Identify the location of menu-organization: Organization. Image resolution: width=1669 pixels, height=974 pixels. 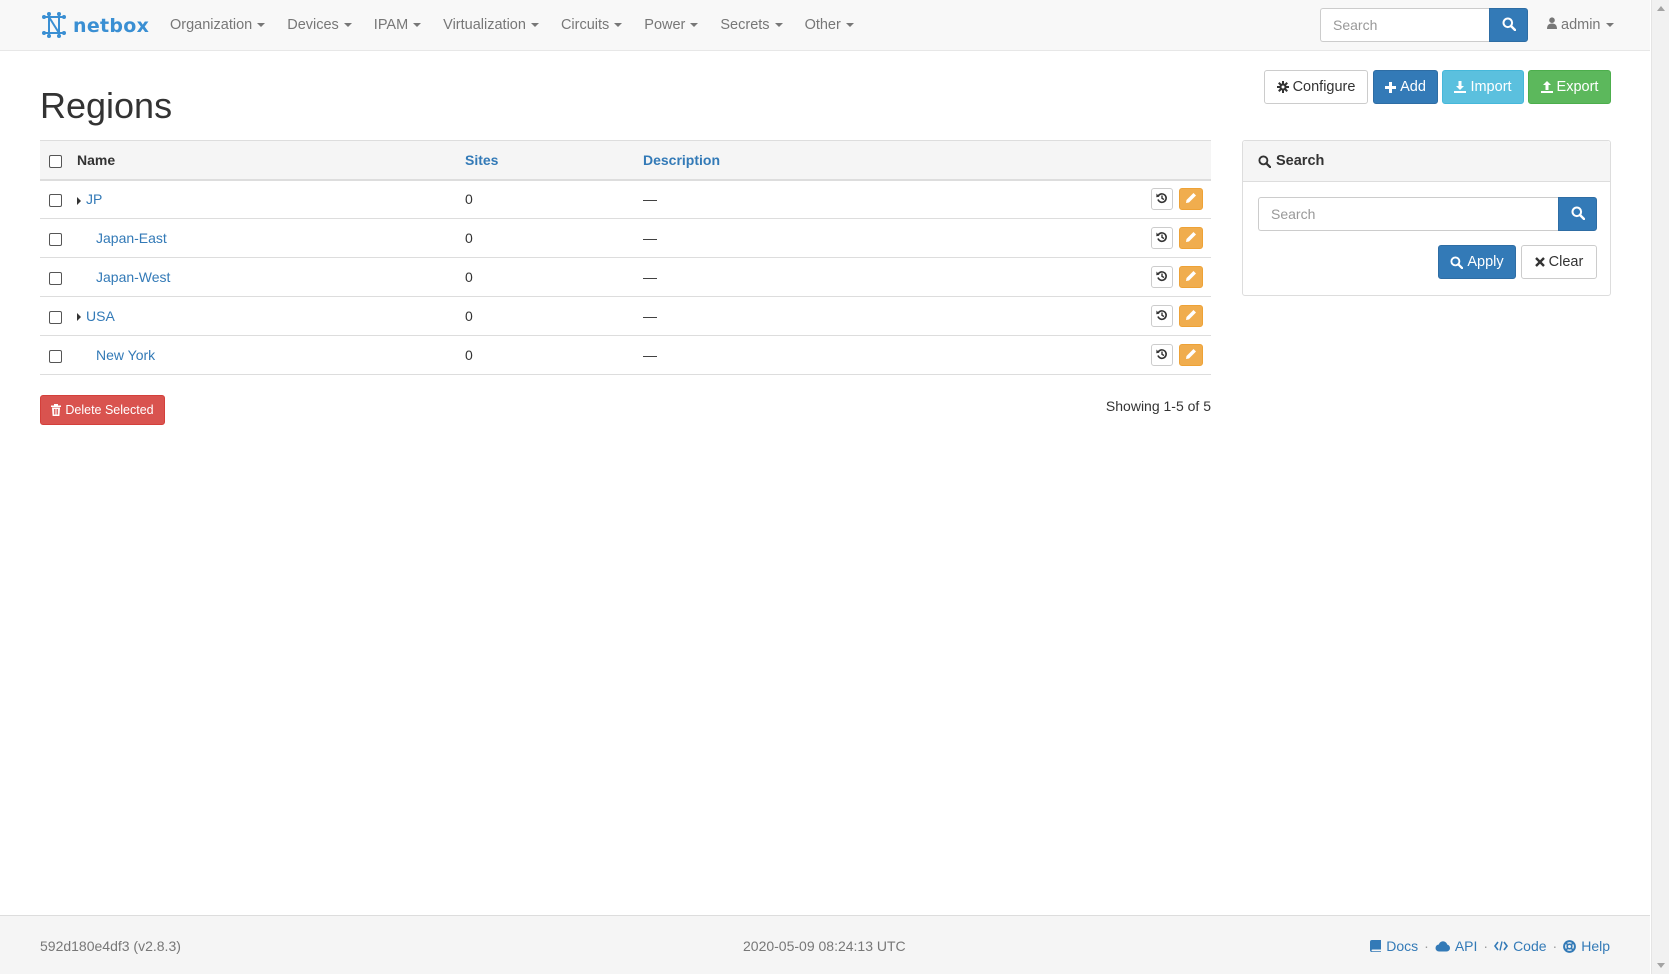
(217, 25).